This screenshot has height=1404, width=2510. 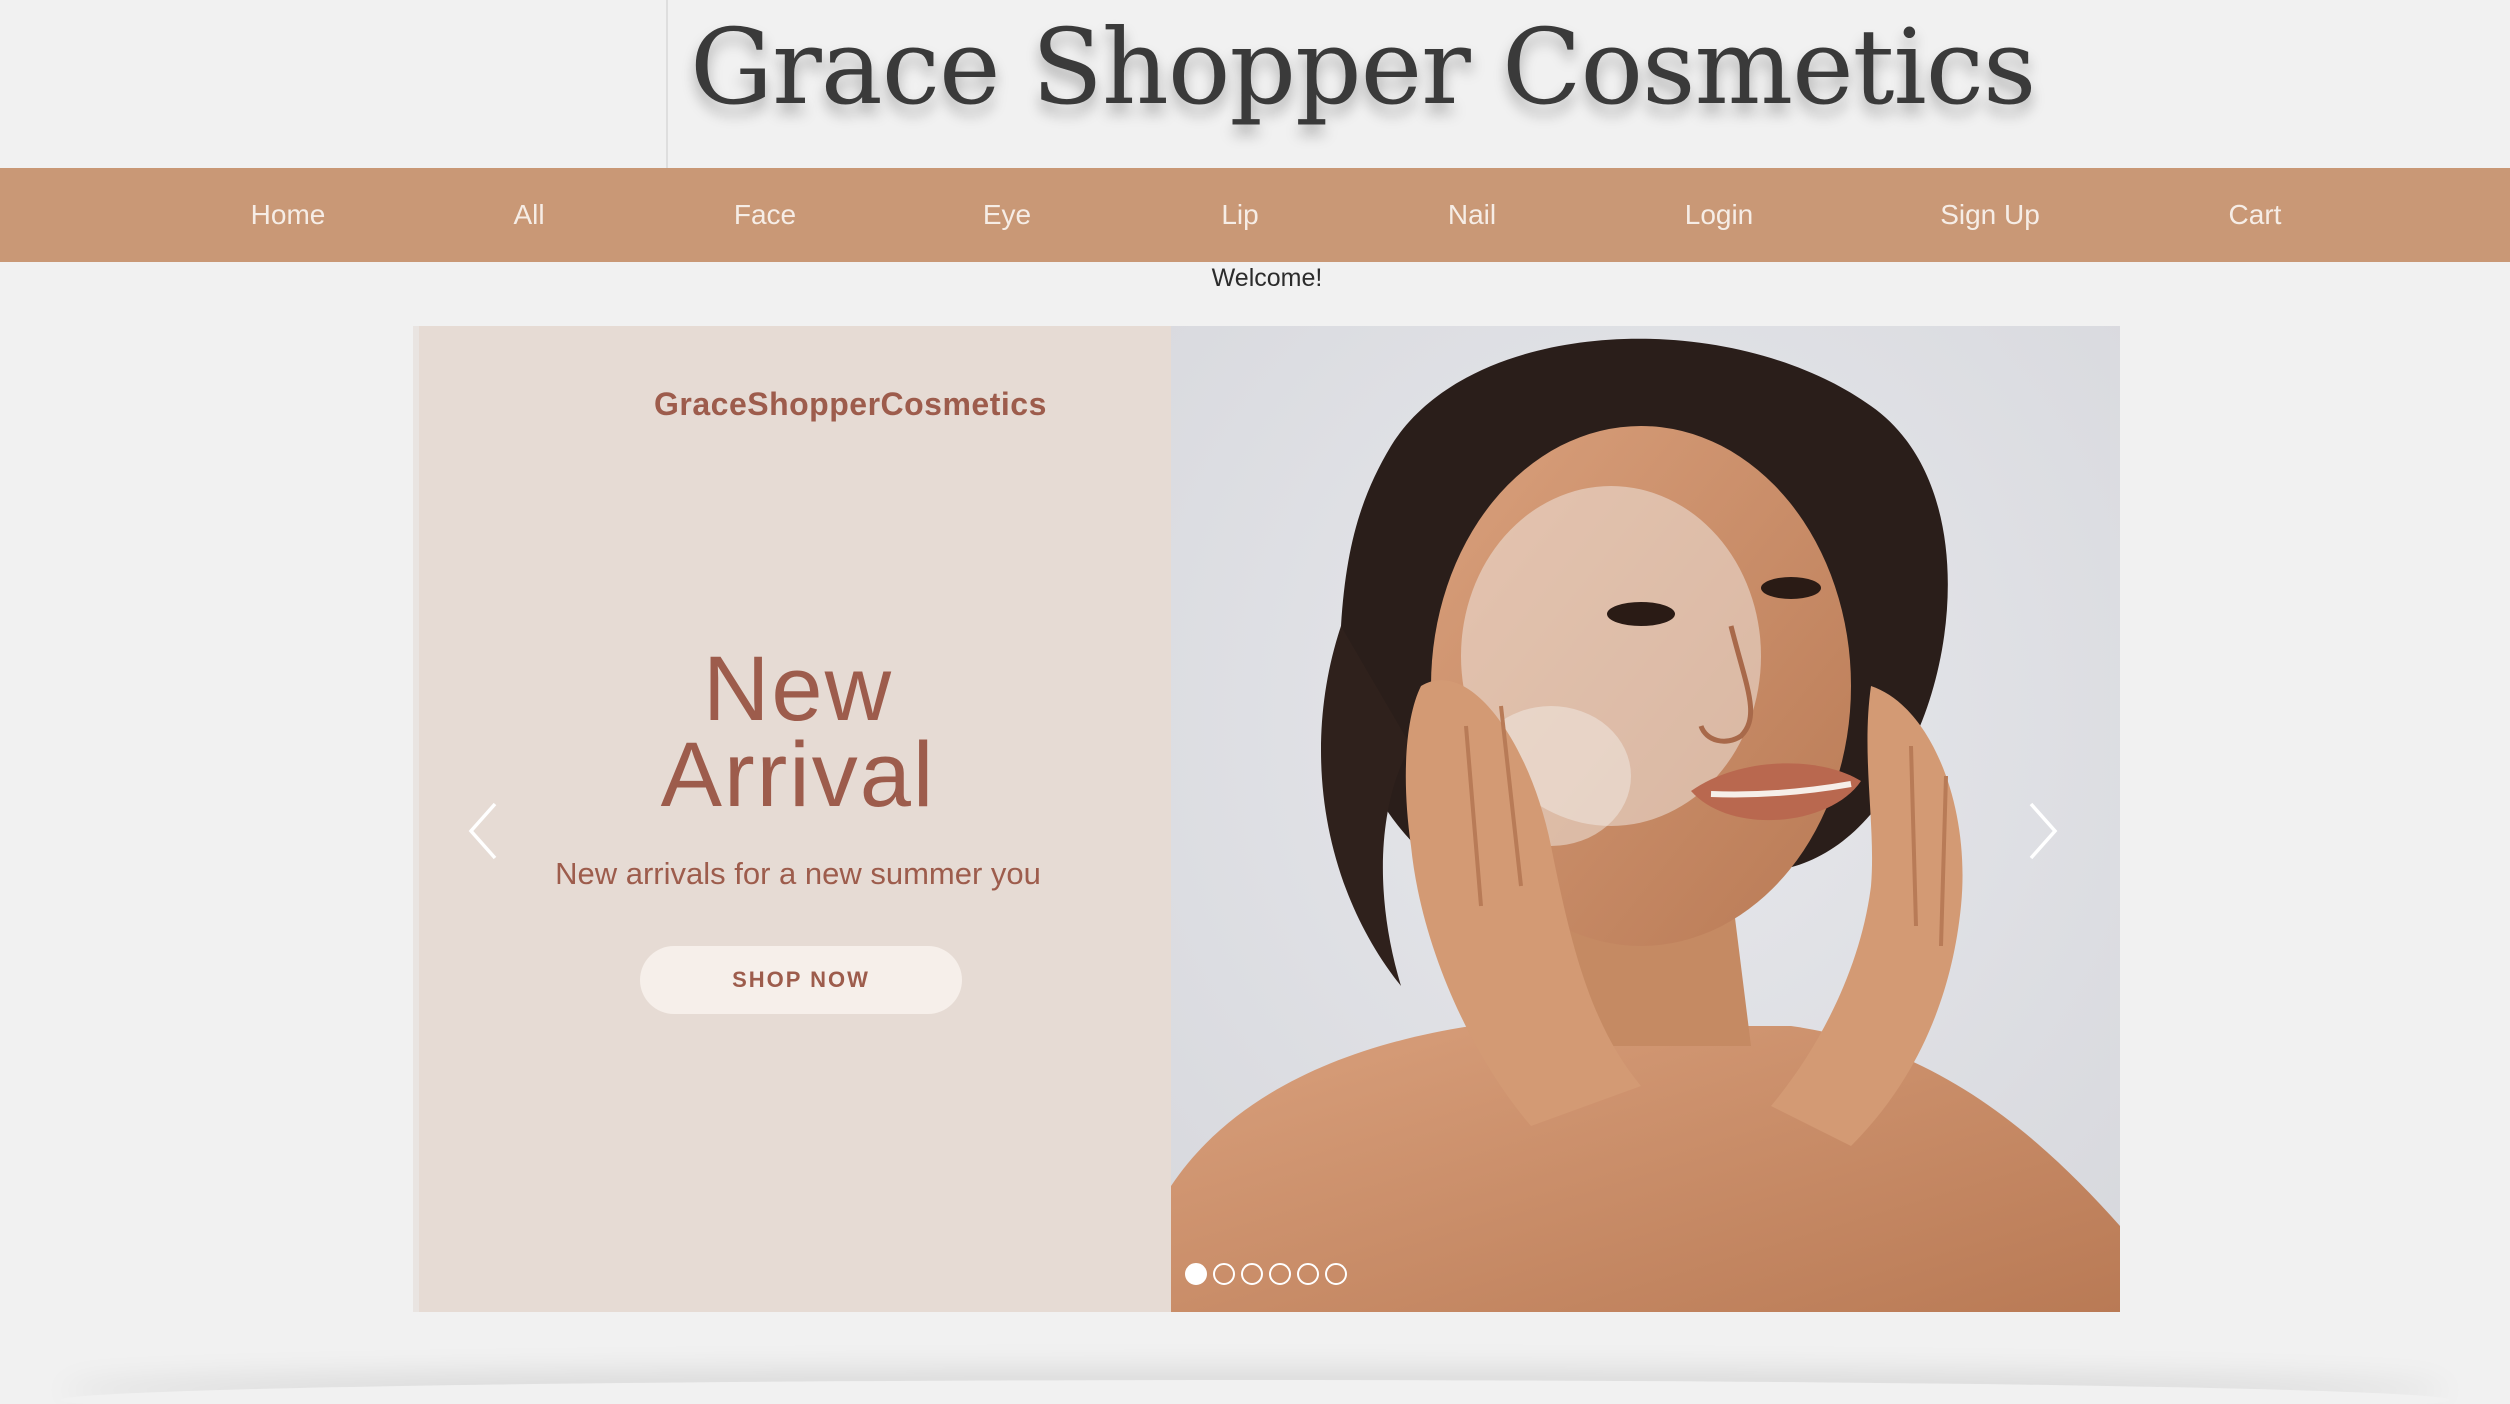 What do you see at coordinates (2255, 215) in the screenshot?
I see `nav-item-cart: Cart` at bounding box center [2255, 215].